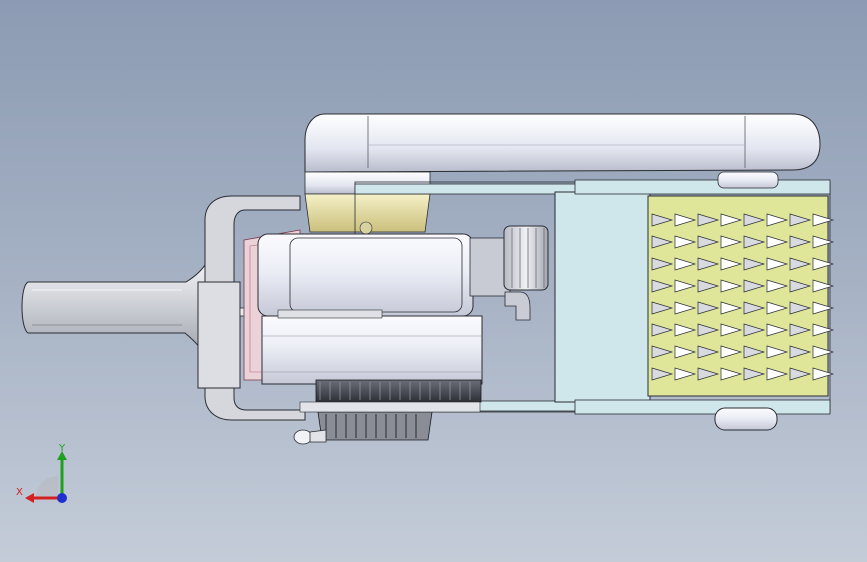  I want to click on handle, so click(117, 310).